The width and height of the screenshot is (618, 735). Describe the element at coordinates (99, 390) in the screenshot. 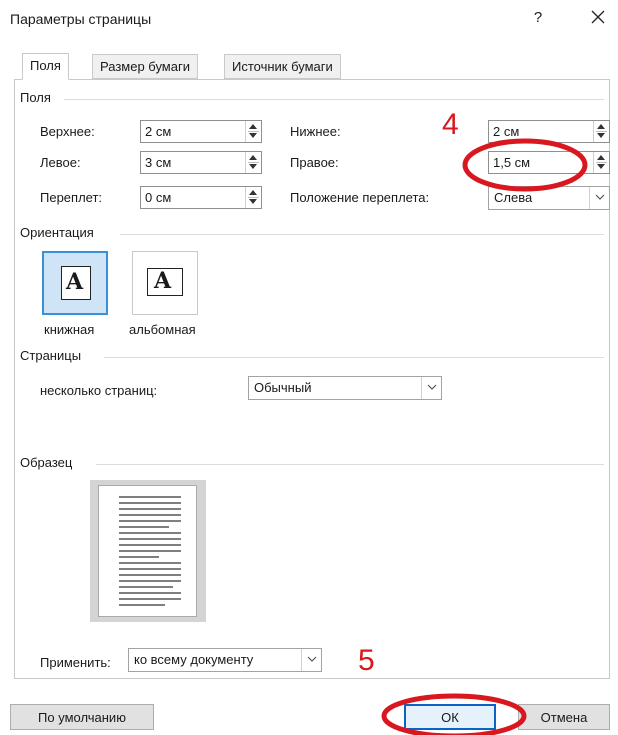

I see `multiple-pages-label: несколько страниц:` at that location.